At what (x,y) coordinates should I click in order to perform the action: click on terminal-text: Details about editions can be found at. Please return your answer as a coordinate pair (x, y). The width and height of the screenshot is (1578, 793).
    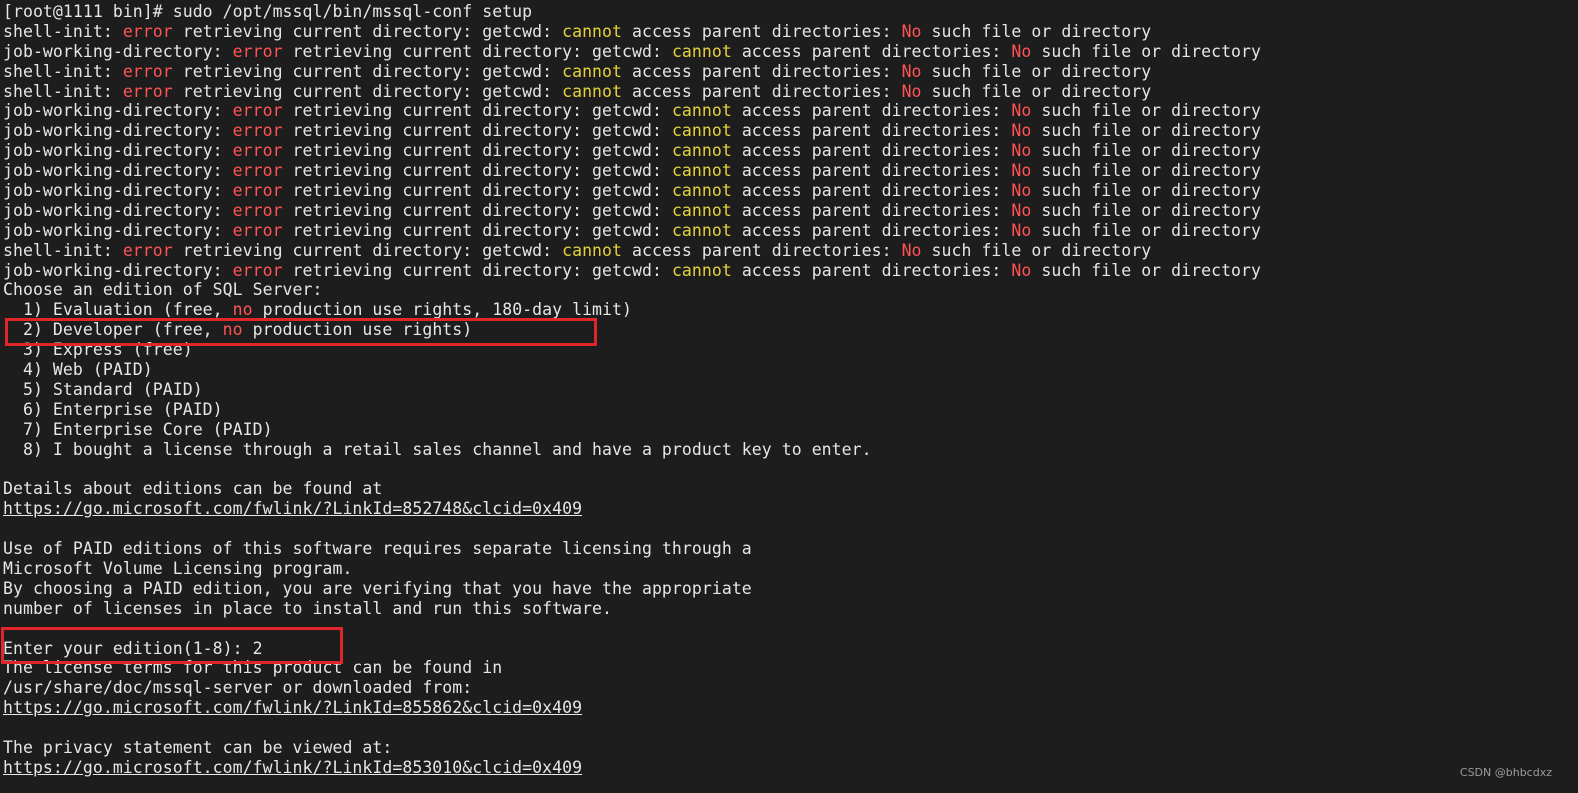
    Looking at the image, I should click on (193, 489).